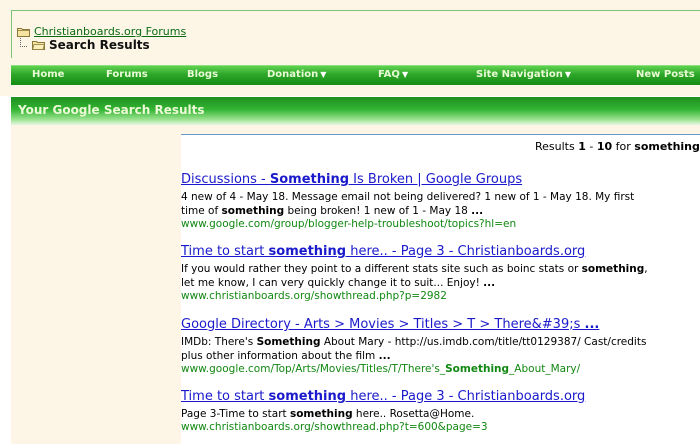 The height and width of the screenshot is (444, 700). I want to click on text-segment: IMDb: There's, so click(219, 342).